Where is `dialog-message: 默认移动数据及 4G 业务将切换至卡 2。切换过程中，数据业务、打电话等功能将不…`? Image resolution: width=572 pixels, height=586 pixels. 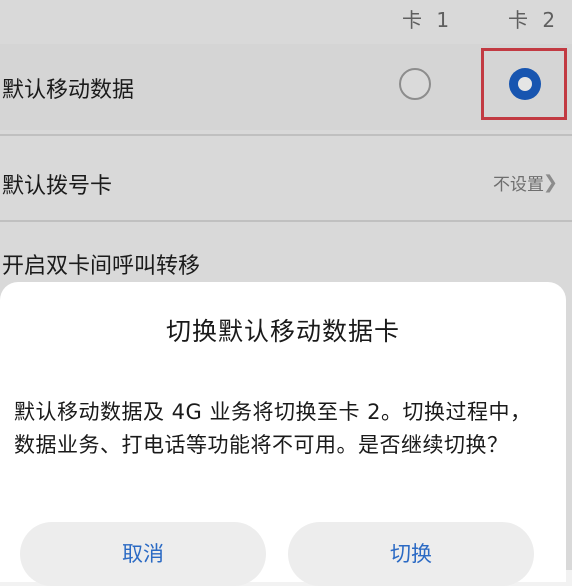 dialog-message: 默认移动数据及 4G 业务将切换至卡 2。切换过程中，数据业务、打电话等功能将不… is located at coordinates (273, 428).